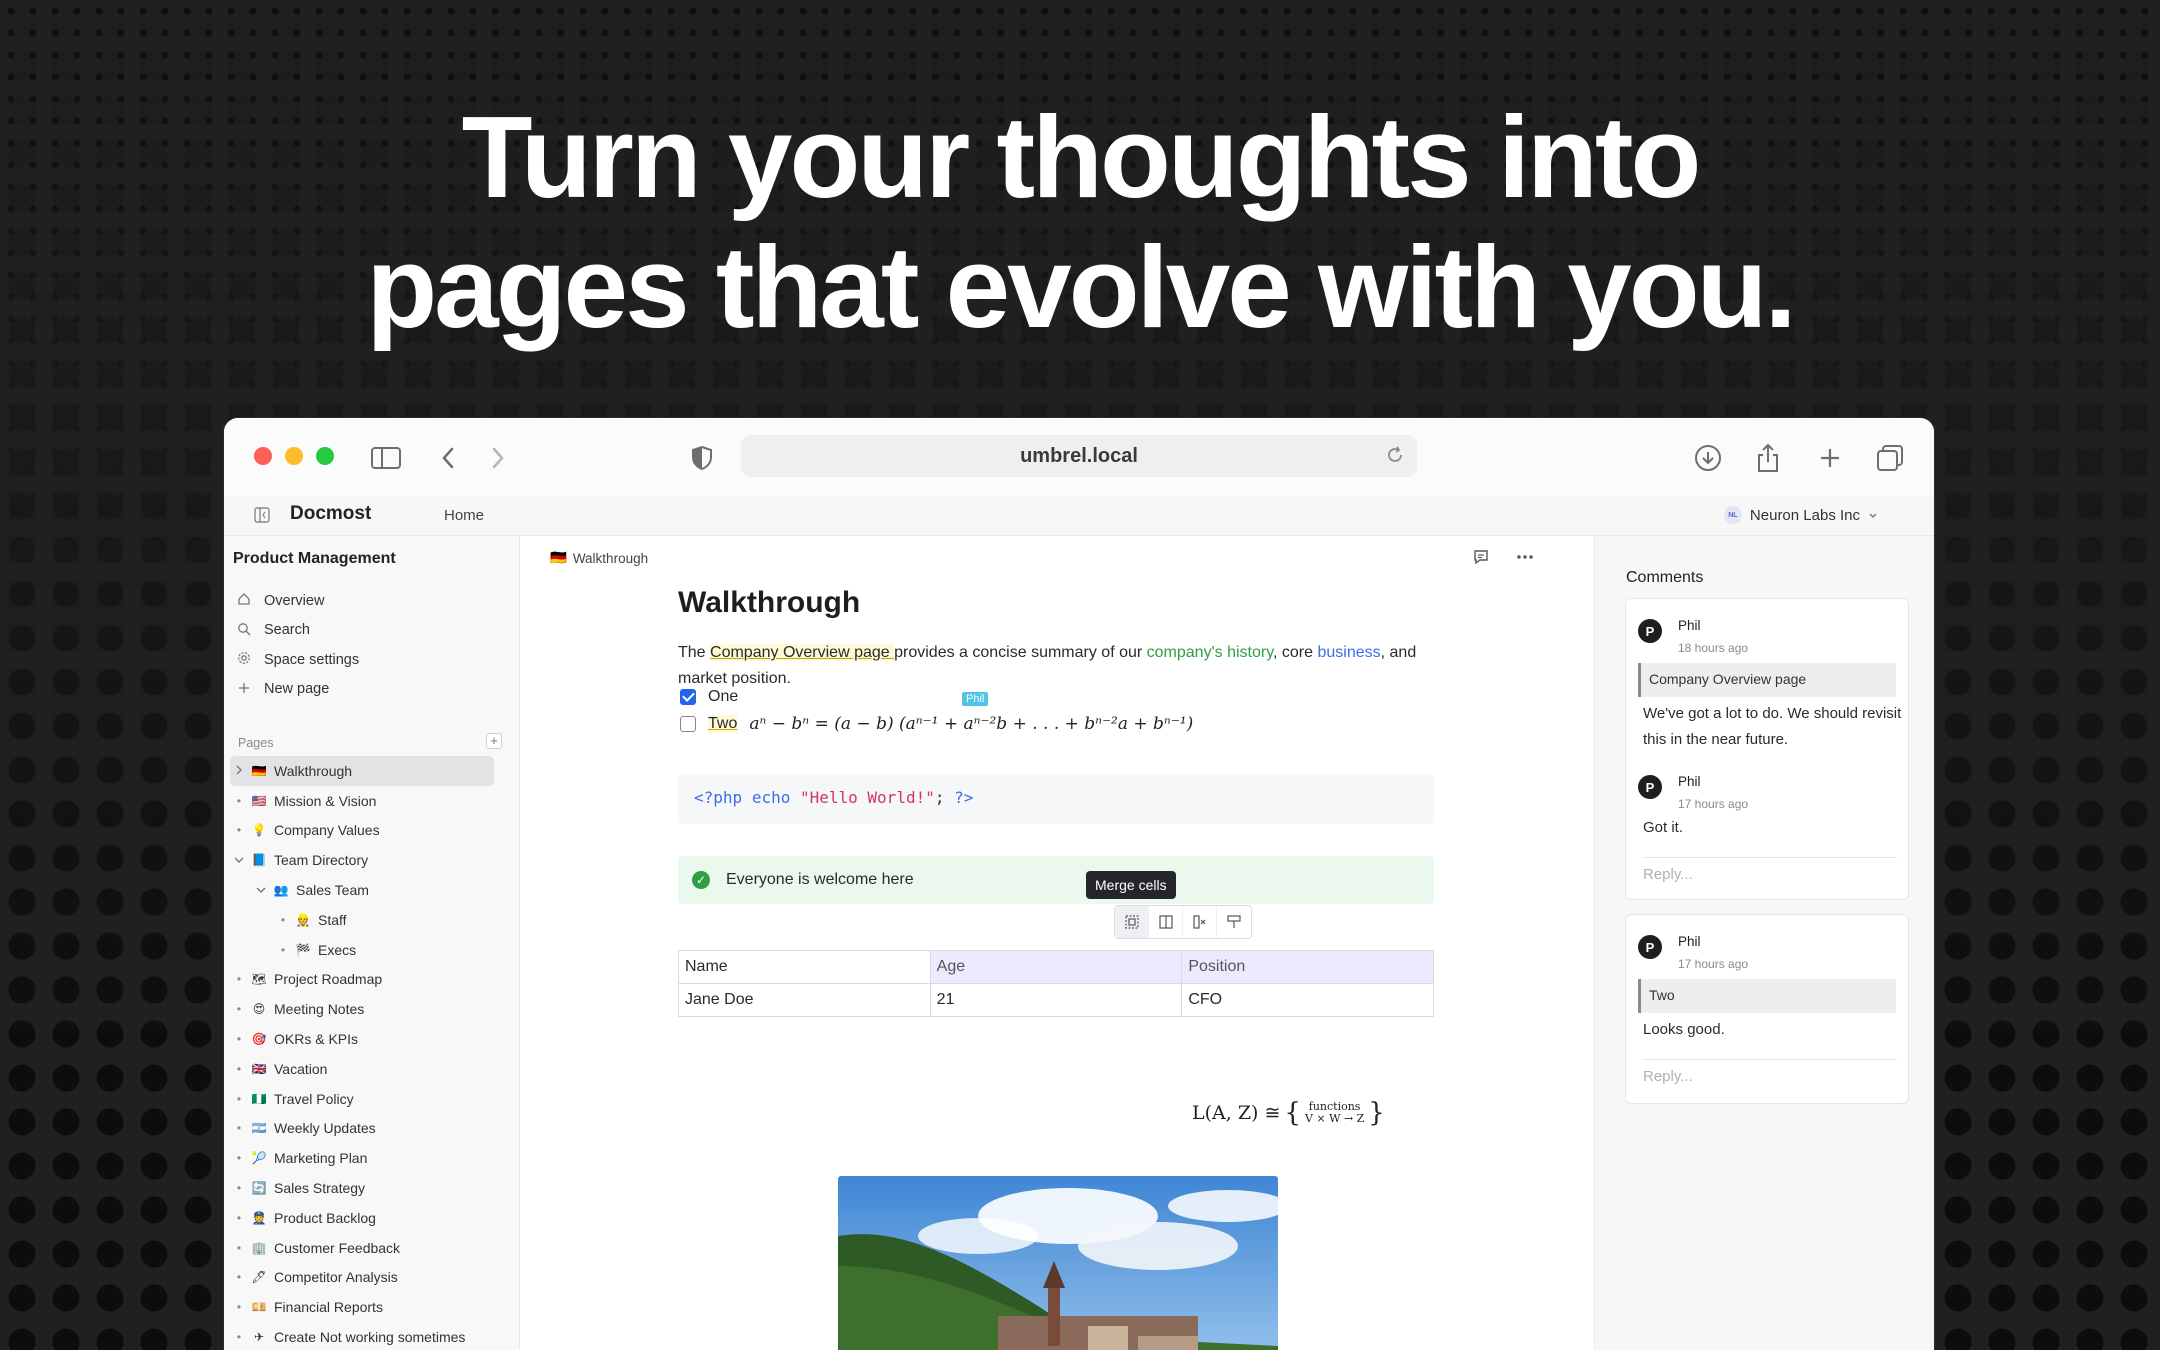 The height and width of the screenshot is (1350, 2160). Describe the element at coordinates (262, 517) in the screenshot. I see `sidebar-collapse-icon` at that location.